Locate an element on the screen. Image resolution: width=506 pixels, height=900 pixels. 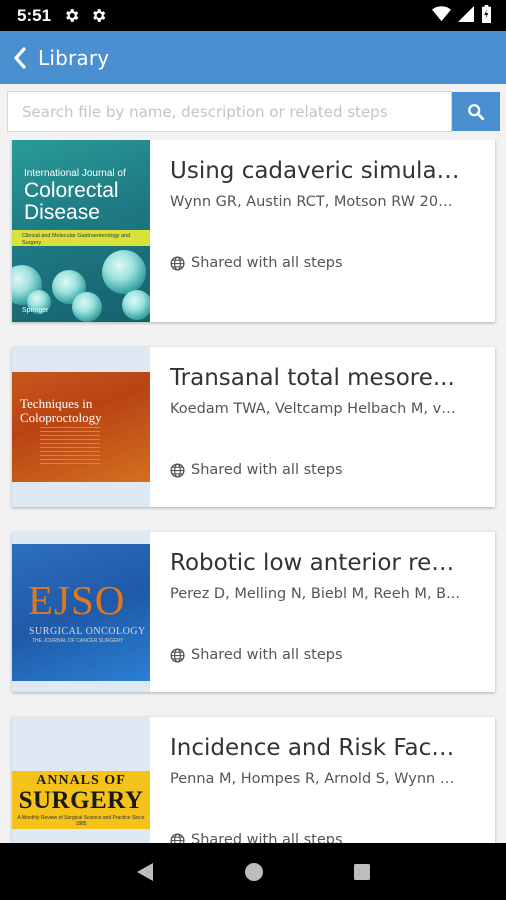
techniques-coloproctology-cover: Techniques in Coloproctology is located at coordinates (81, 427).